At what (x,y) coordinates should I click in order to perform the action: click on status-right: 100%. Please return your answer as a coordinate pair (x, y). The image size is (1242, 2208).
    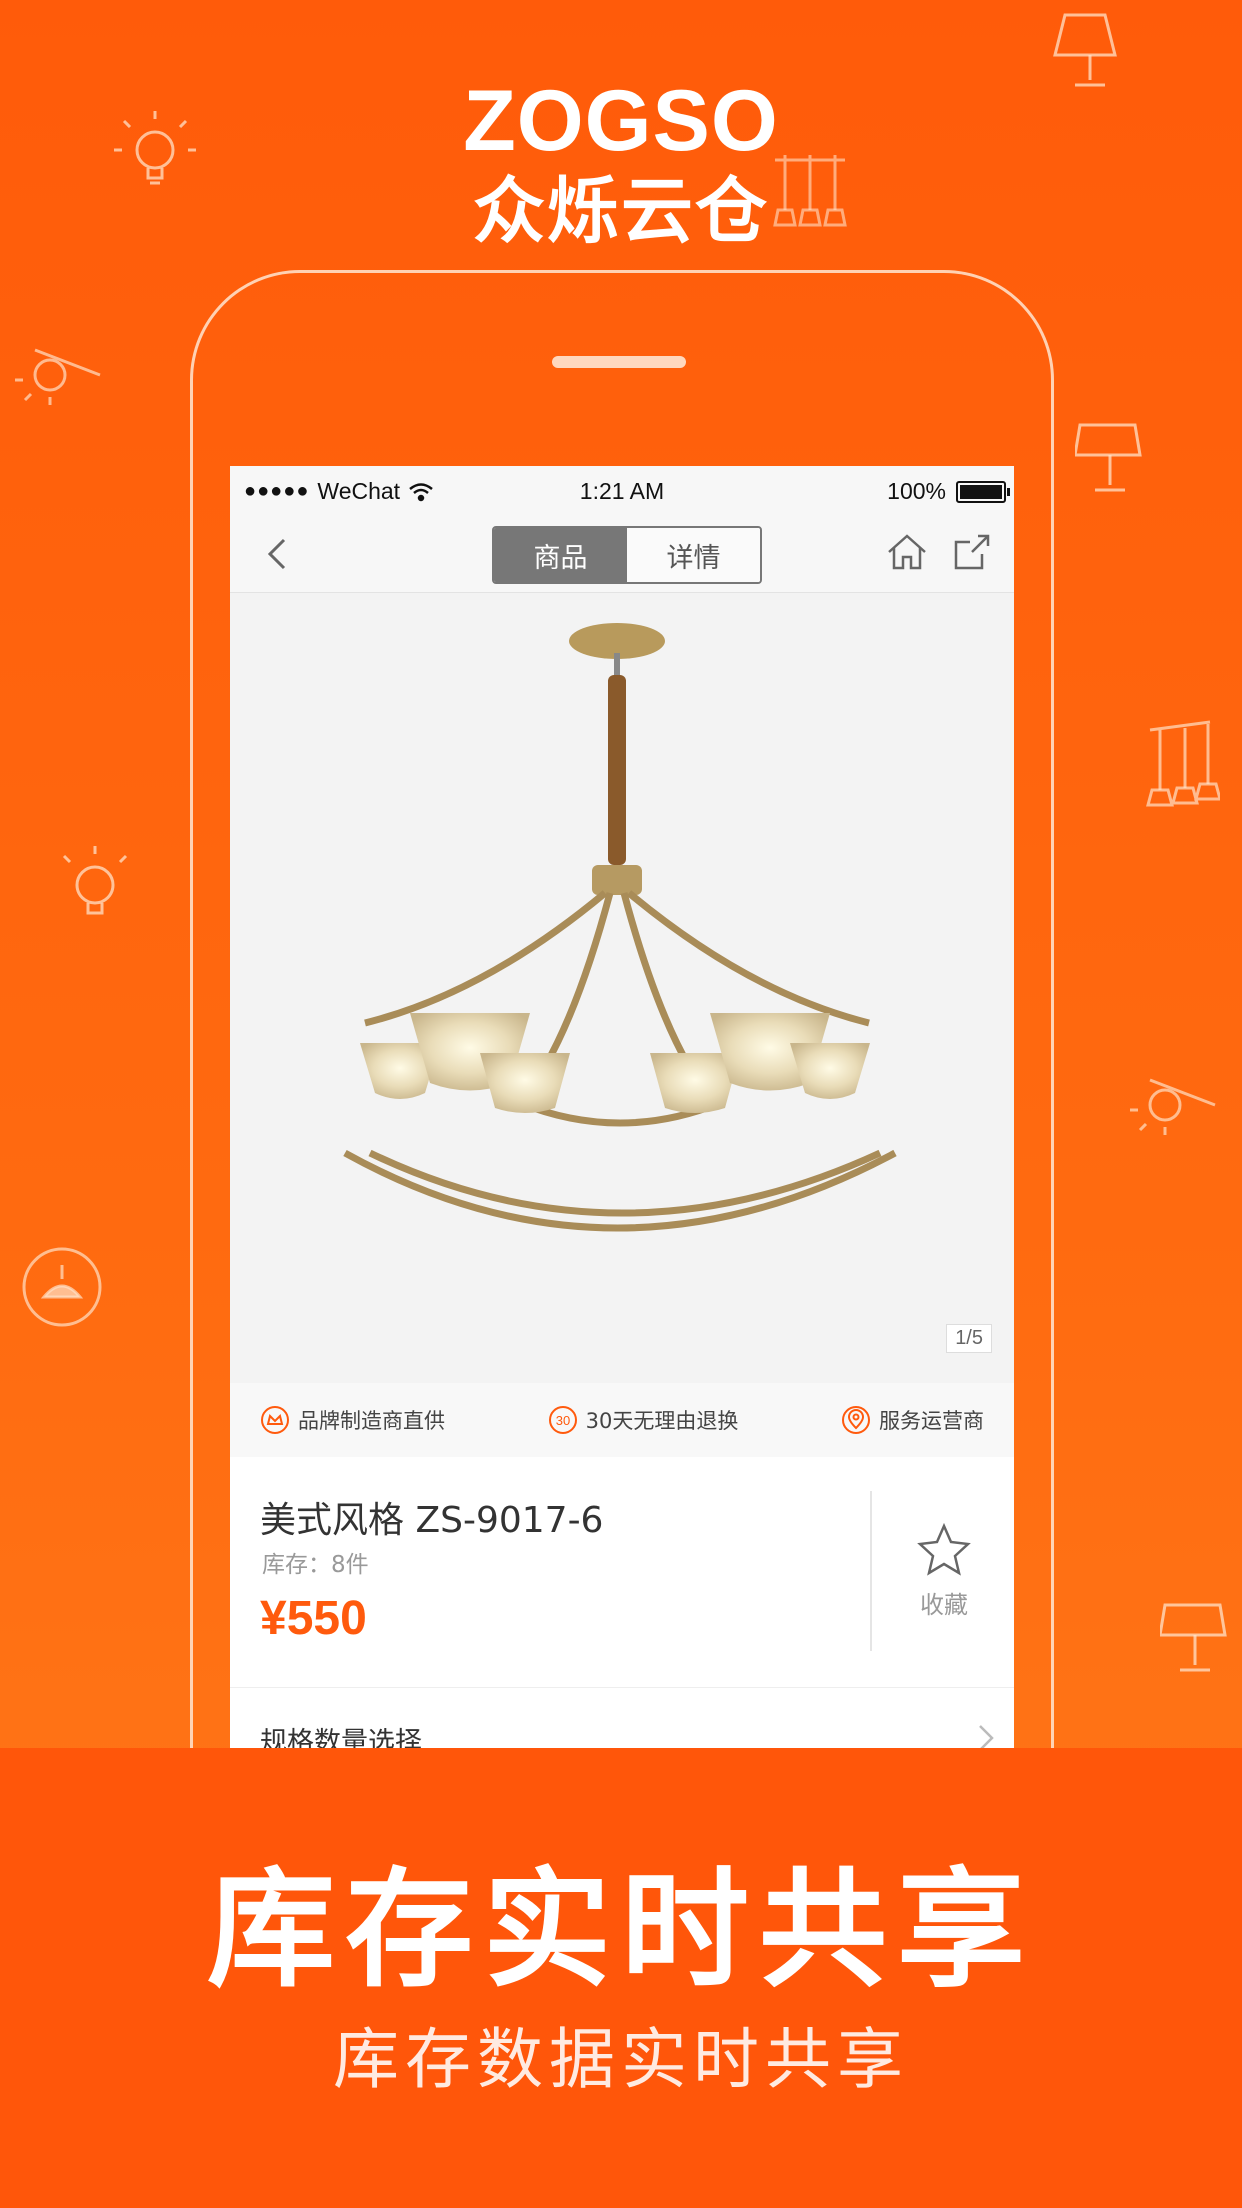
    Looking at the image, I should click on (948, 491).